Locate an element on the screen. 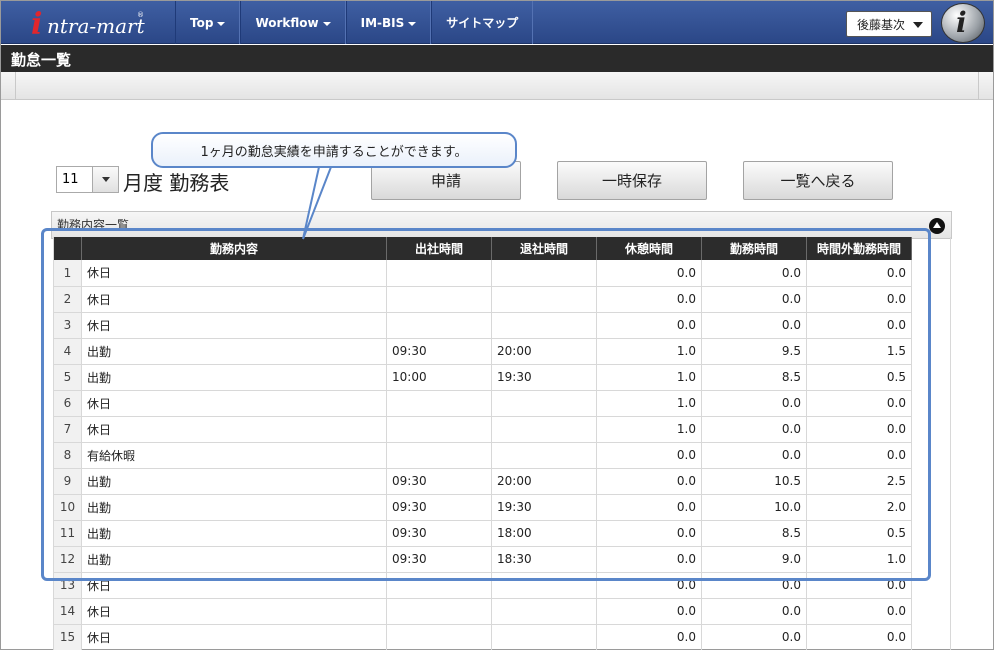 This screenshot has width=994, height=650. info-i-glyph: i is located at coordinates (961, 22).